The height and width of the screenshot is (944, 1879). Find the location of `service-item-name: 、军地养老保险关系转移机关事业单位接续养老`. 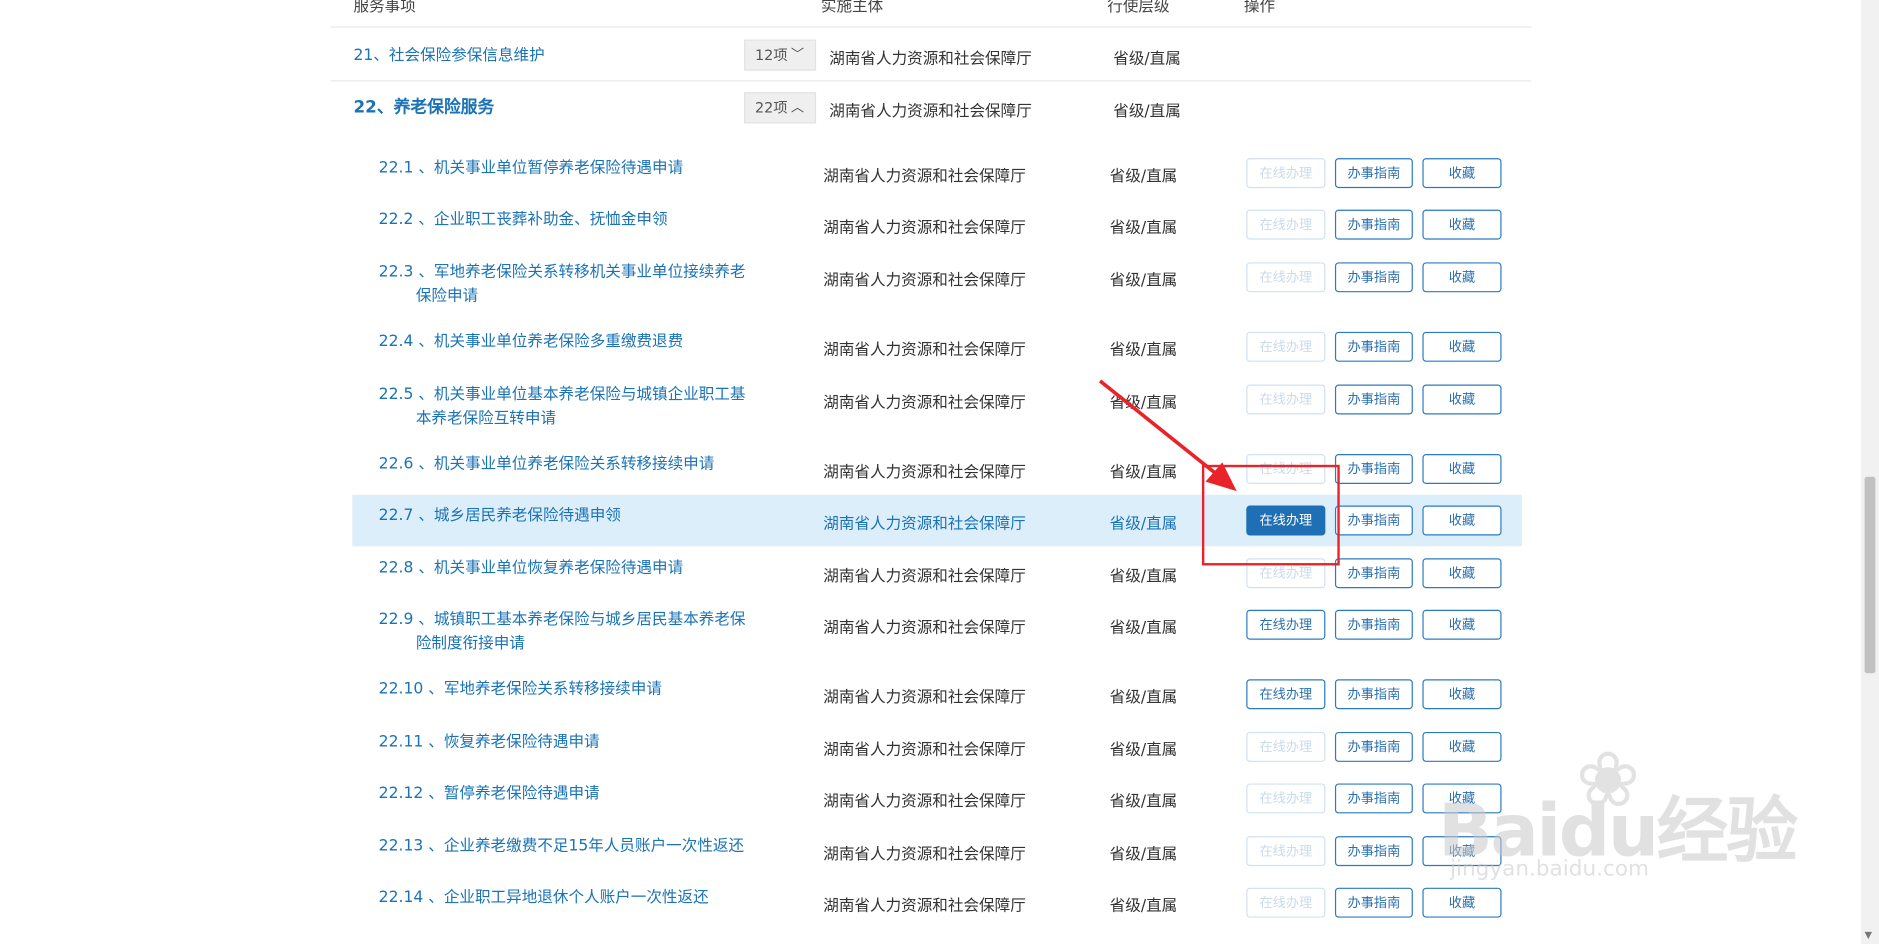

service-item-name: 、军地养老保险关系转移机关事业单位接续养老 is located at coordinates (582, 272).